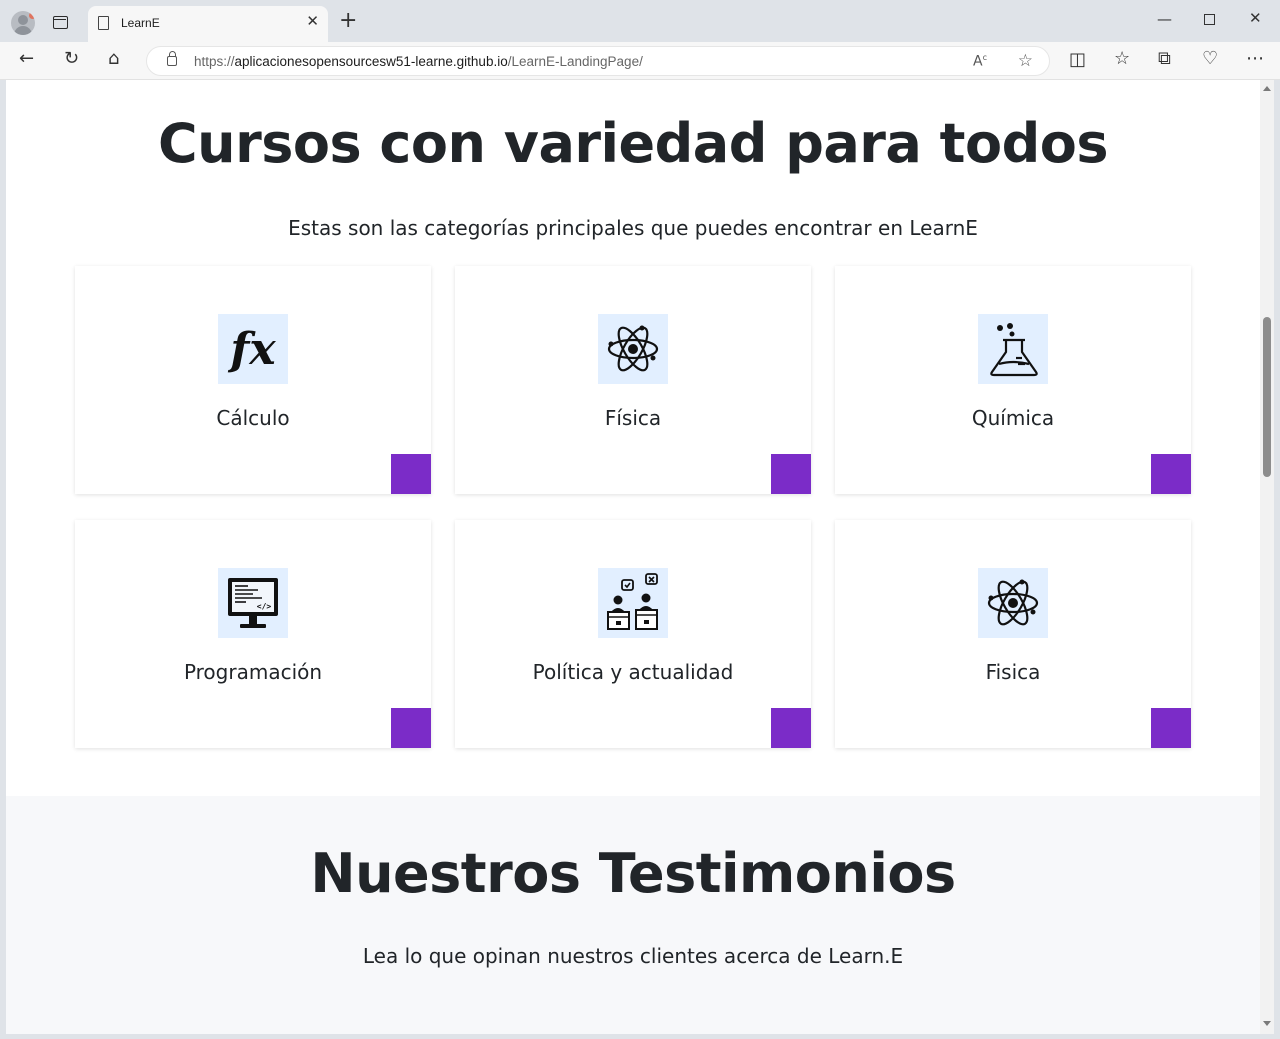  Describe the element at coordinates (1164, 59) in the screenshot. I see `collections-icon: ⧉` at that location.